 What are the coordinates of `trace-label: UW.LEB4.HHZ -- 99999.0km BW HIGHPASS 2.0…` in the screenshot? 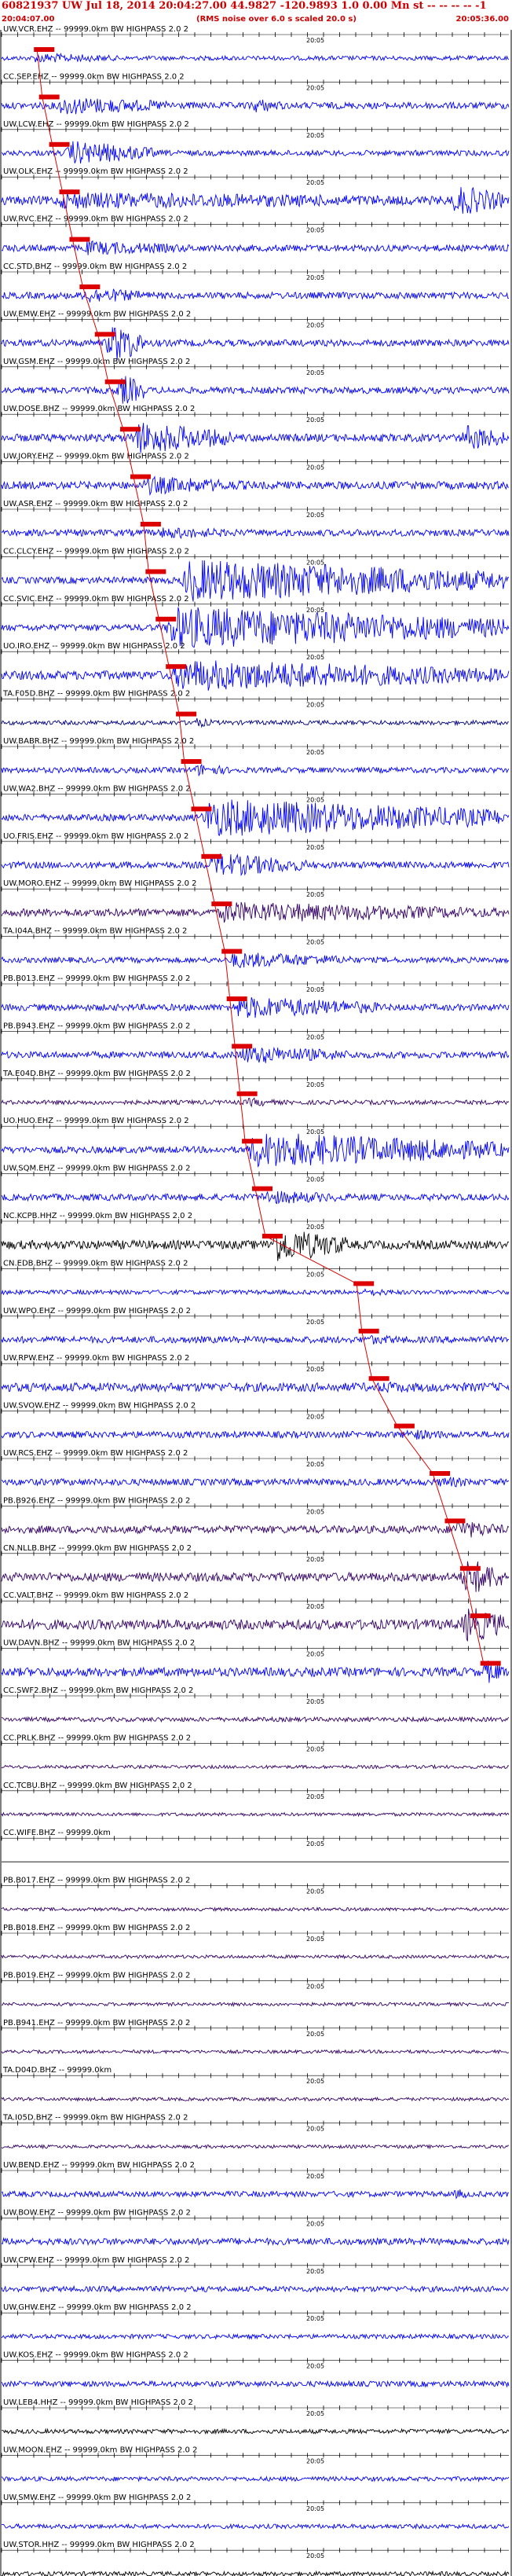 It's located at (98, 2402).